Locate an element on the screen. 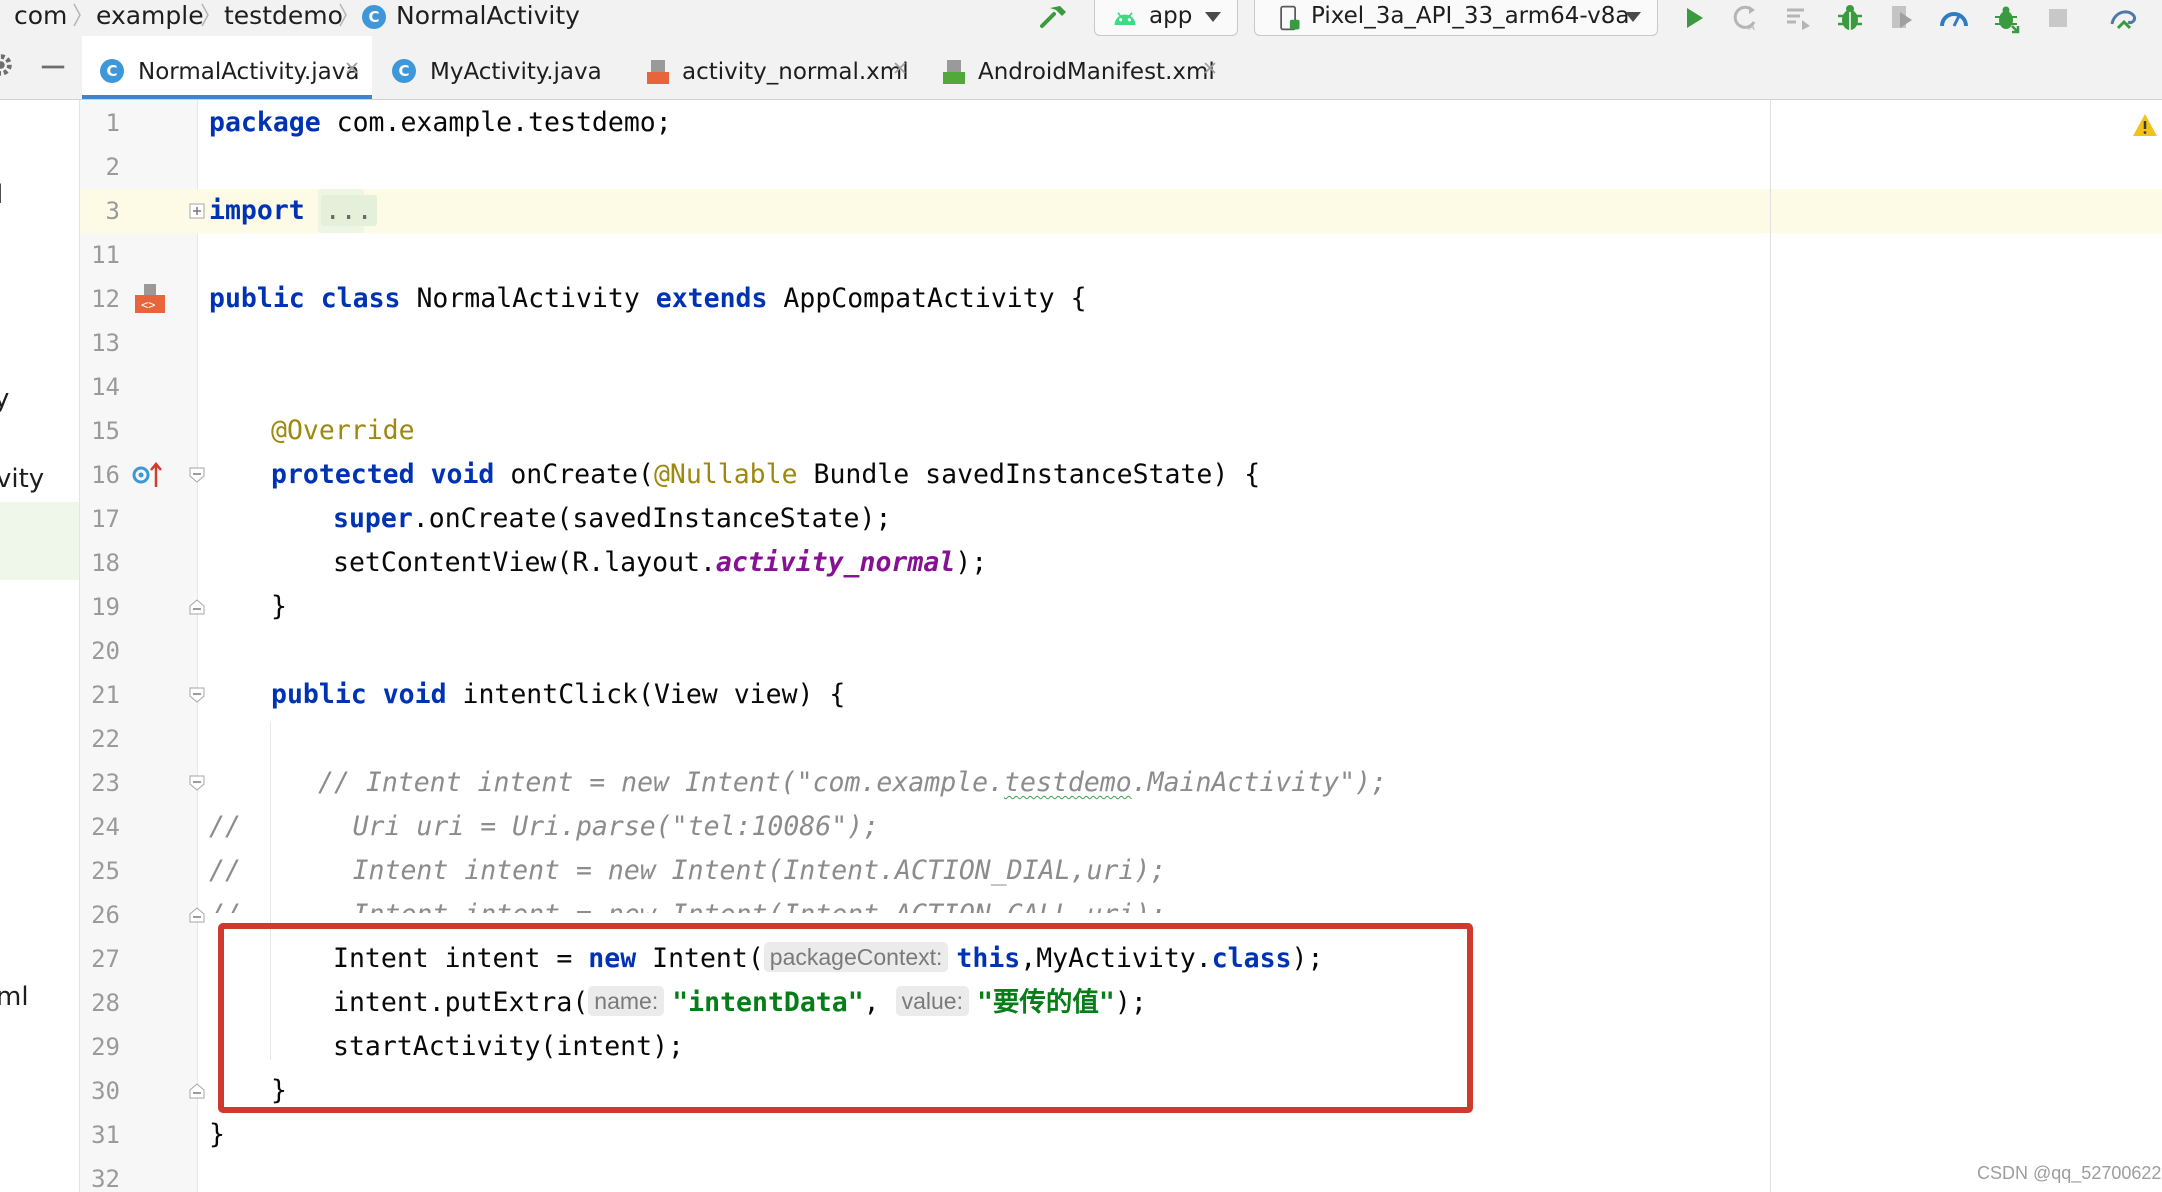 The height and width of the screenshot is (1192, 2162). static-field: activity_normal is located at coordinates (835, 562).